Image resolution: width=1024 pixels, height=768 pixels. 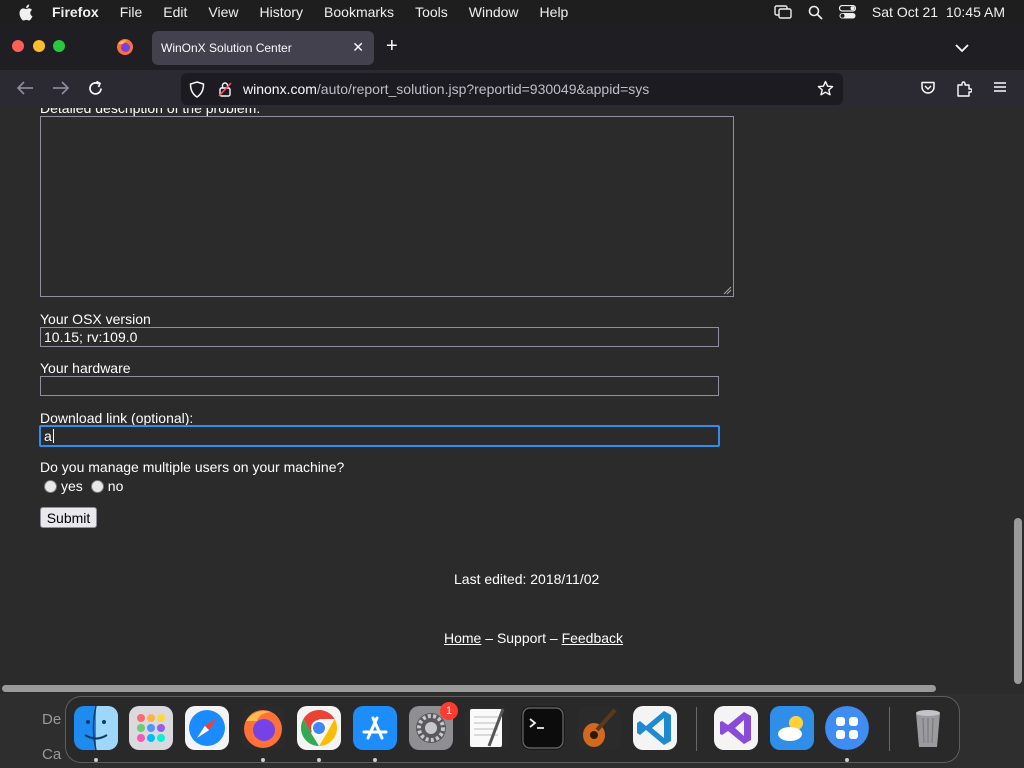 I want to click on footer-feedback-link: Feedback, so click(x=592, y=638).